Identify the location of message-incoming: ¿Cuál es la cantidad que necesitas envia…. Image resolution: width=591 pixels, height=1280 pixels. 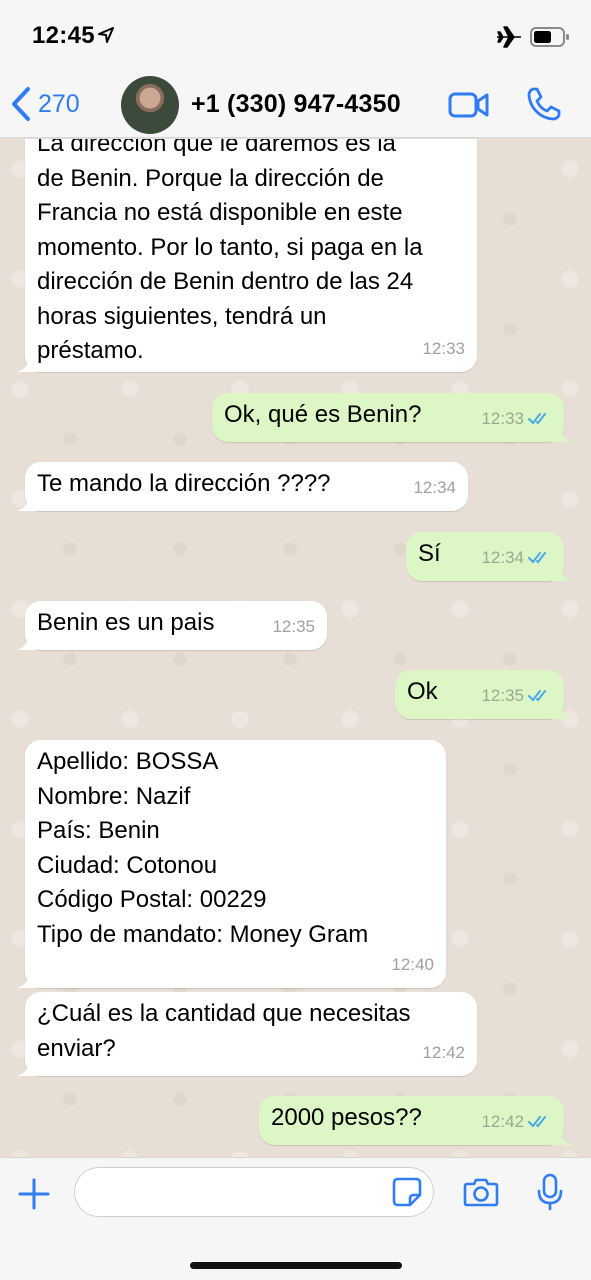
(247, 1034).